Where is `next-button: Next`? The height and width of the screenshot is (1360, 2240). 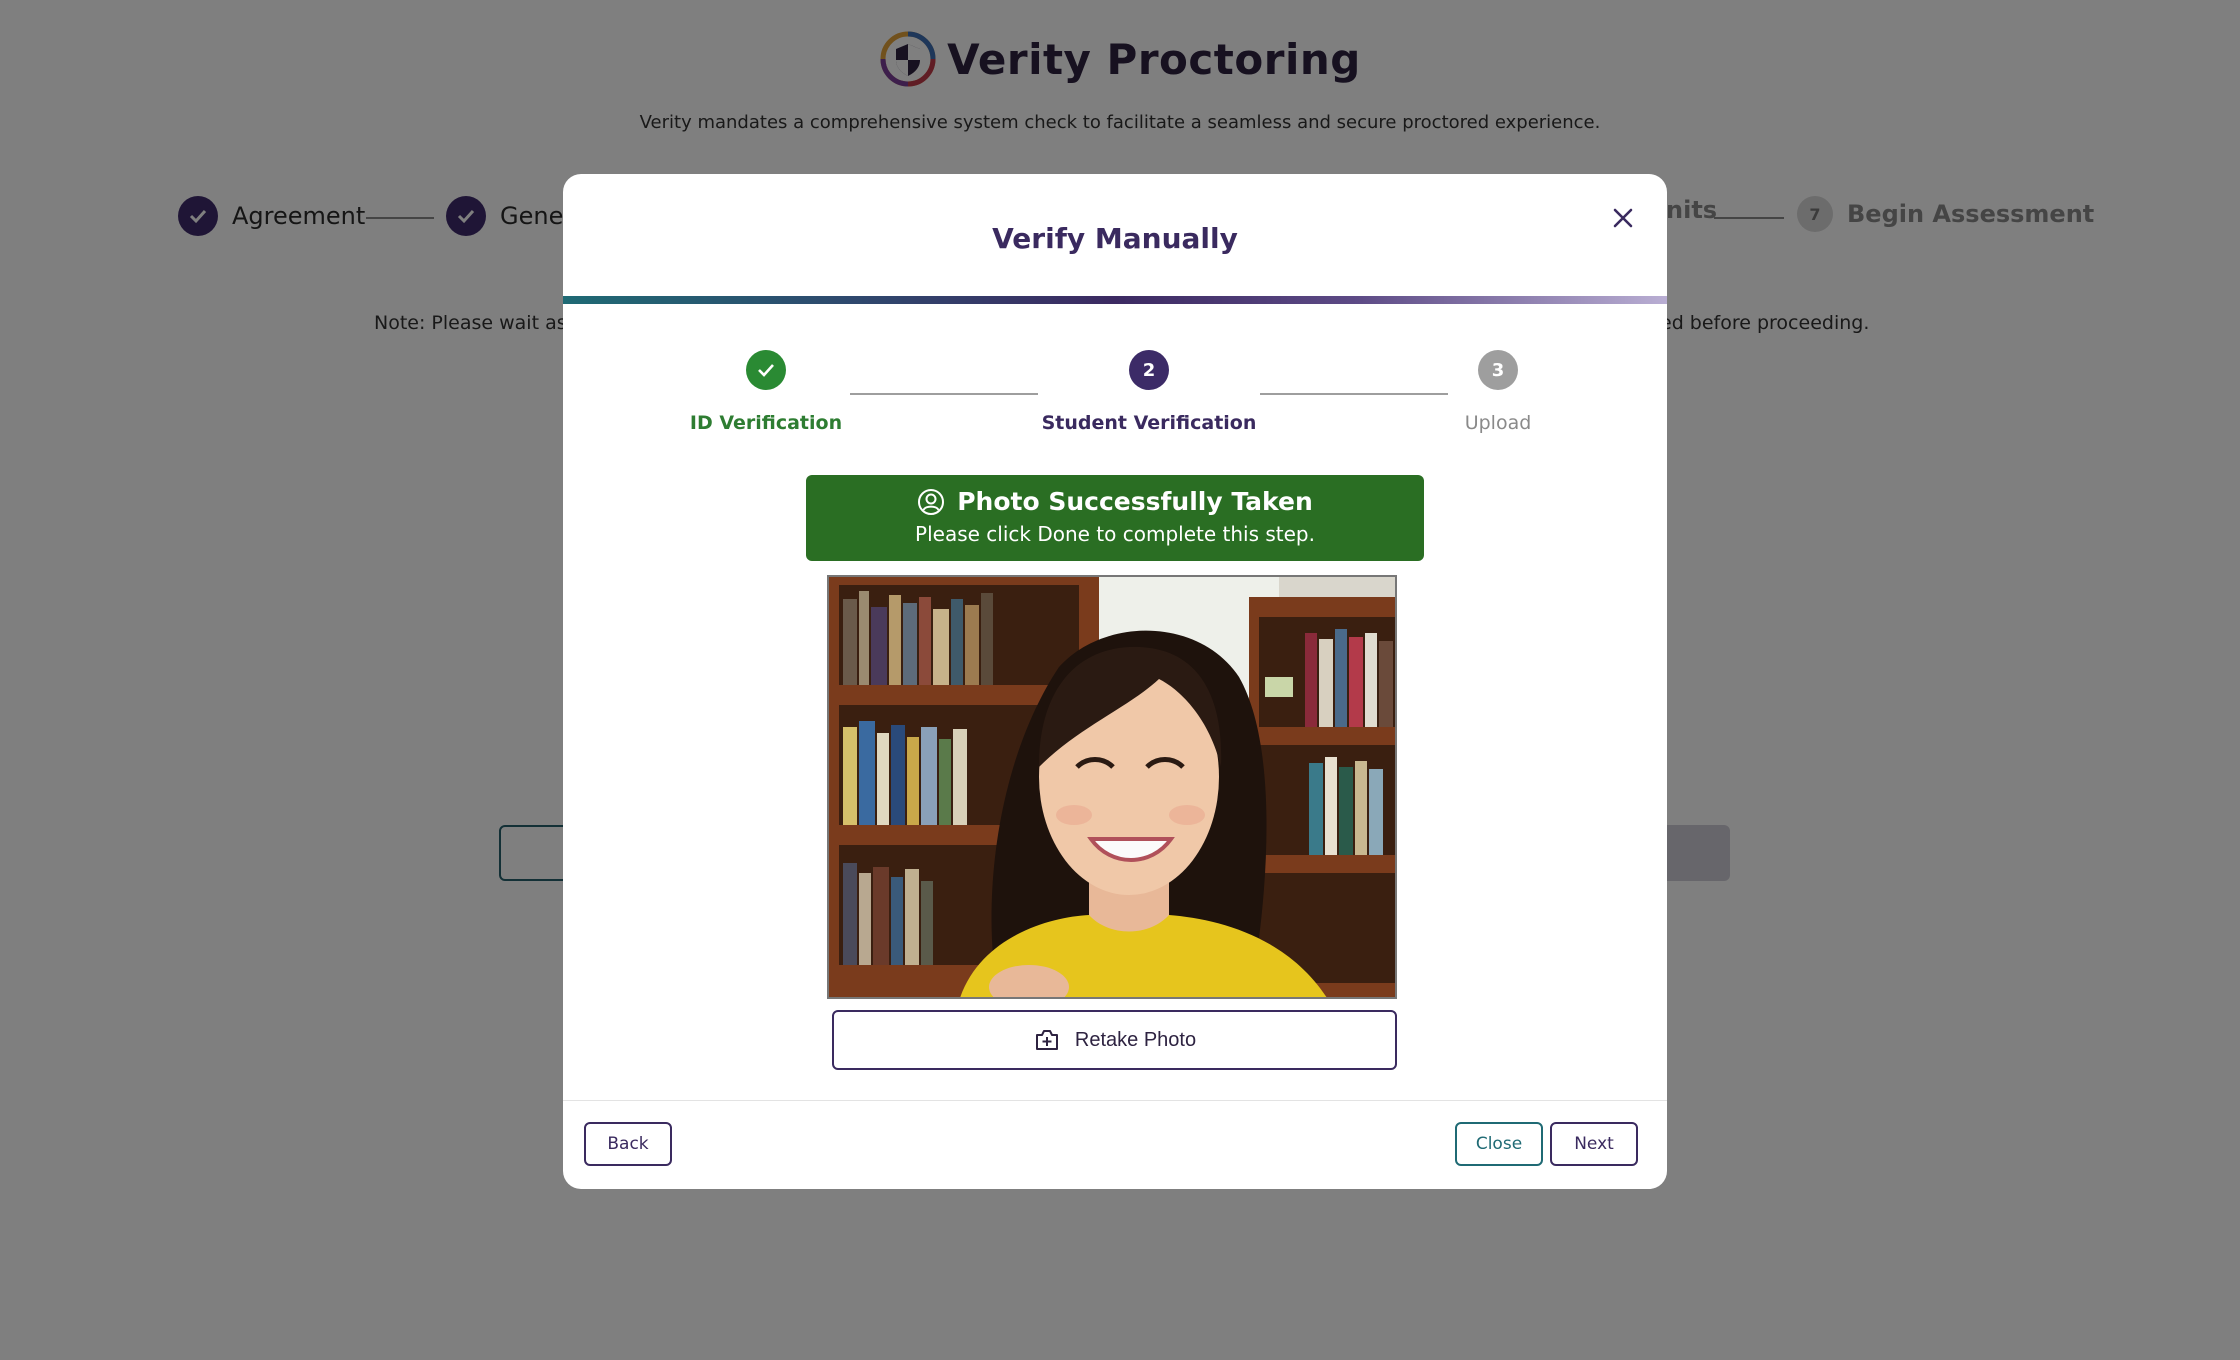
next-button: Next is located at coordinates (1594, 1144).